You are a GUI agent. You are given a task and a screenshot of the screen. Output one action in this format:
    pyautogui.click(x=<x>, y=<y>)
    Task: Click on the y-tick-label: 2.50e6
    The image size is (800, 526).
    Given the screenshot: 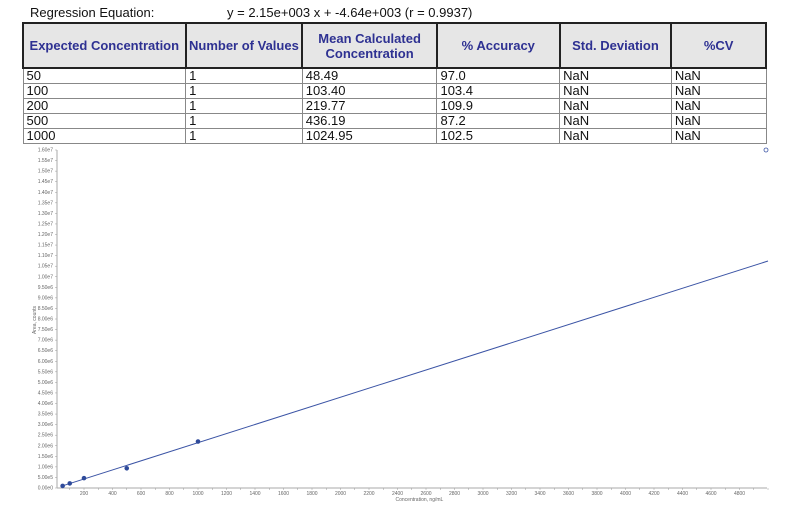 What is the action you would take?
    pyautogui.click(x=46, y=436)
    